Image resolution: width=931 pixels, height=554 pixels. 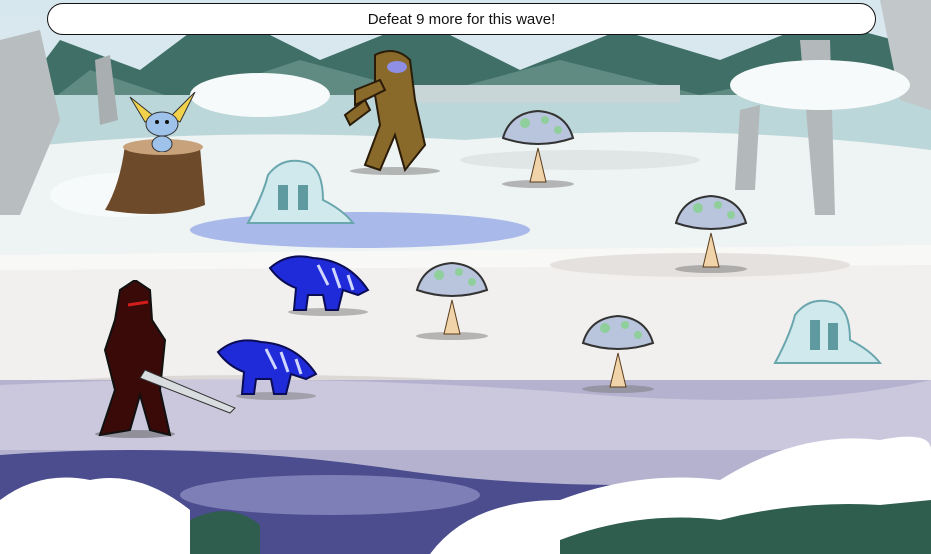 I want to click on moglin-pet-icon, so click(x=162, y=122).